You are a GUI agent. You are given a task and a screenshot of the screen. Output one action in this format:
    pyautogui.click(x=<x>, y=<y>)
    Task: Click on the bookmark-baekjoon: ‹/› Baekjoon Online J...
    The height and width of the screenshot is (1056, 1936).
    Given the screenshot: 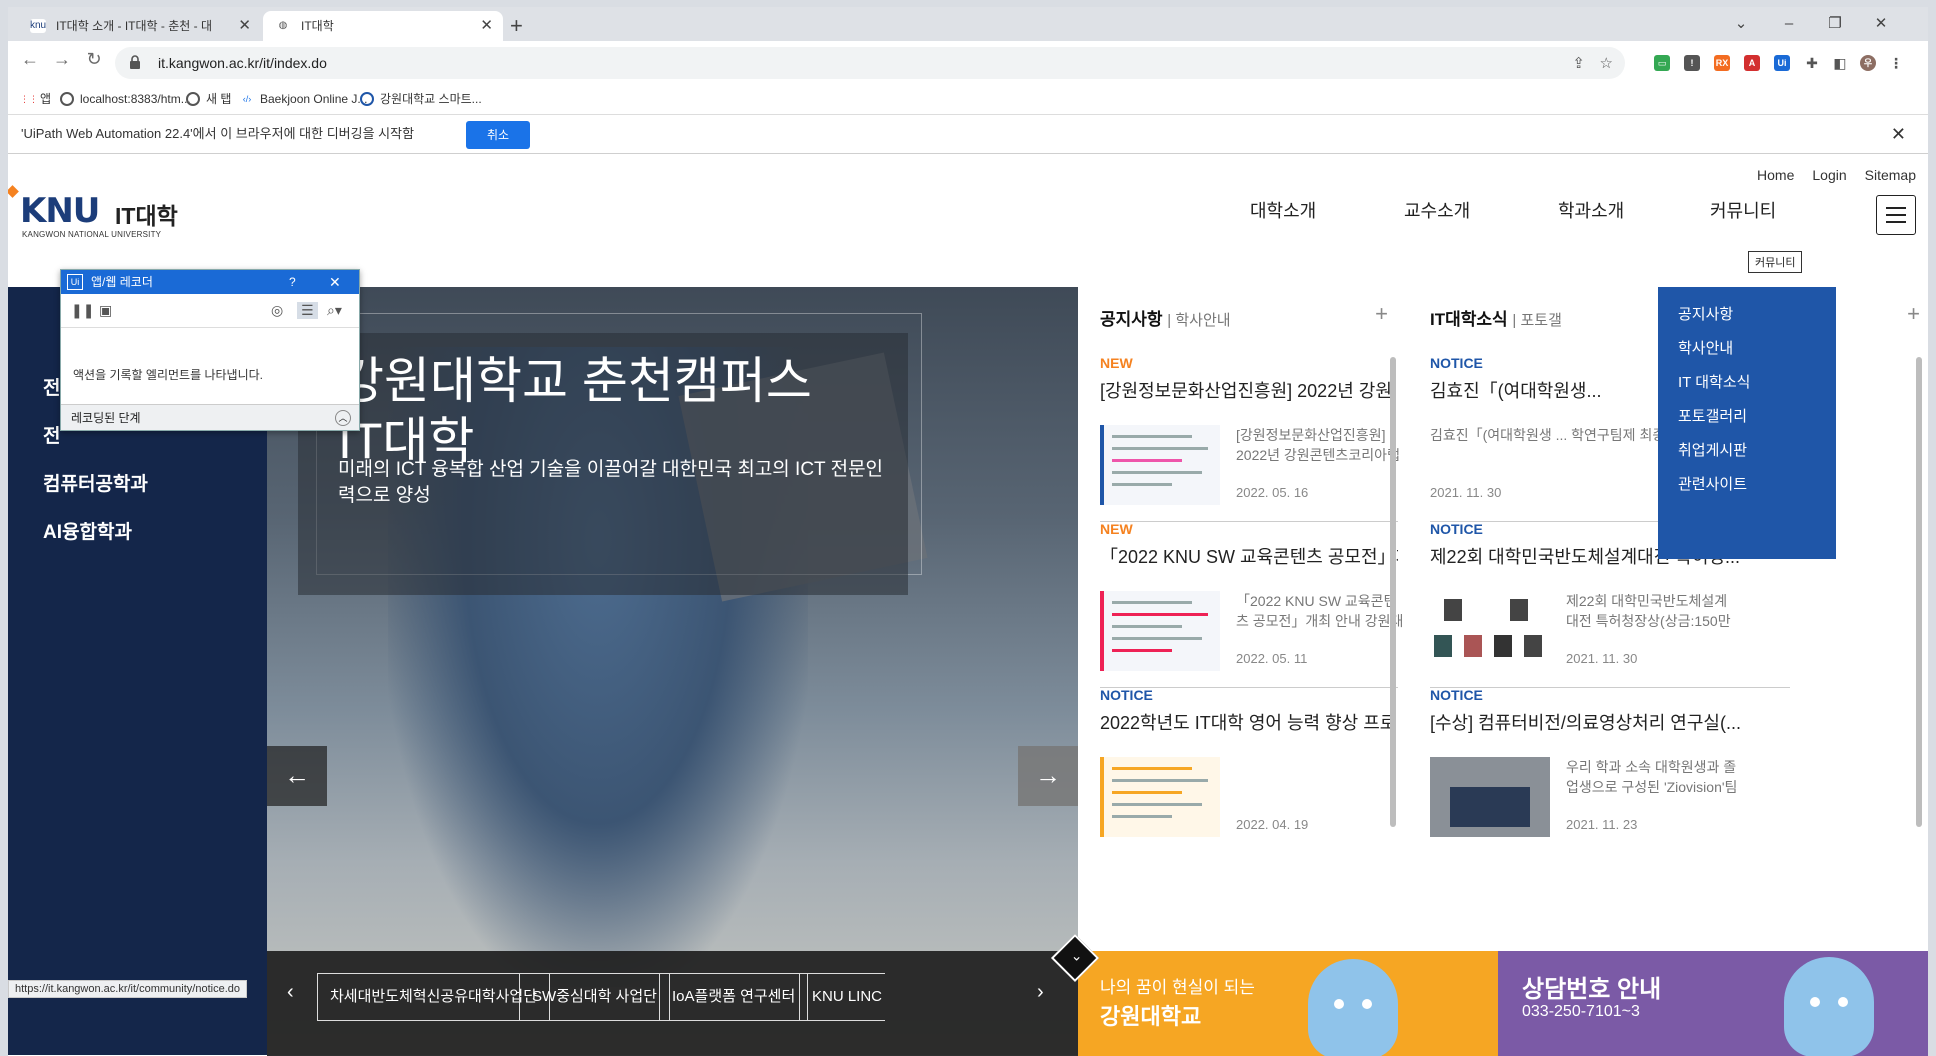 What is the action you would take?
    pyautogui.click(x=304, y=99)
    